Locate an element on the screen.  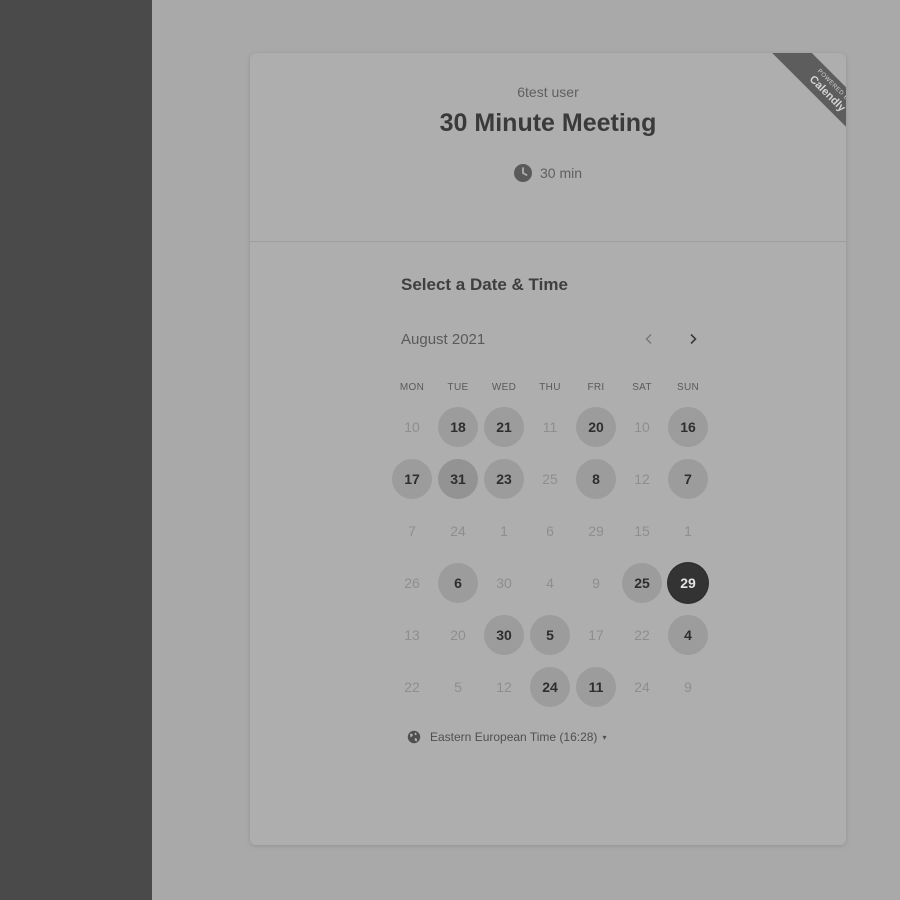
day-number: 31 is located at coordinates (458, 479).